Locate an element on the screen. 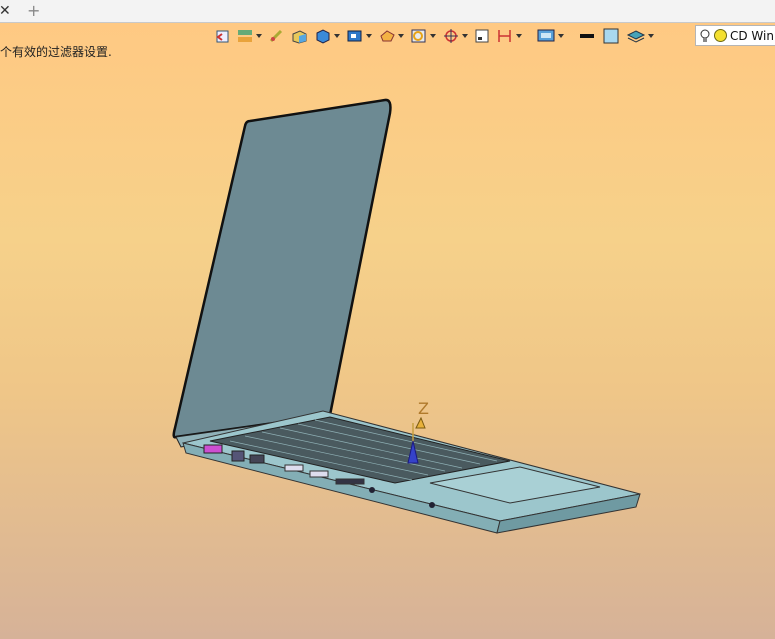  undo-view-icon is located at coordinates (222, 36).